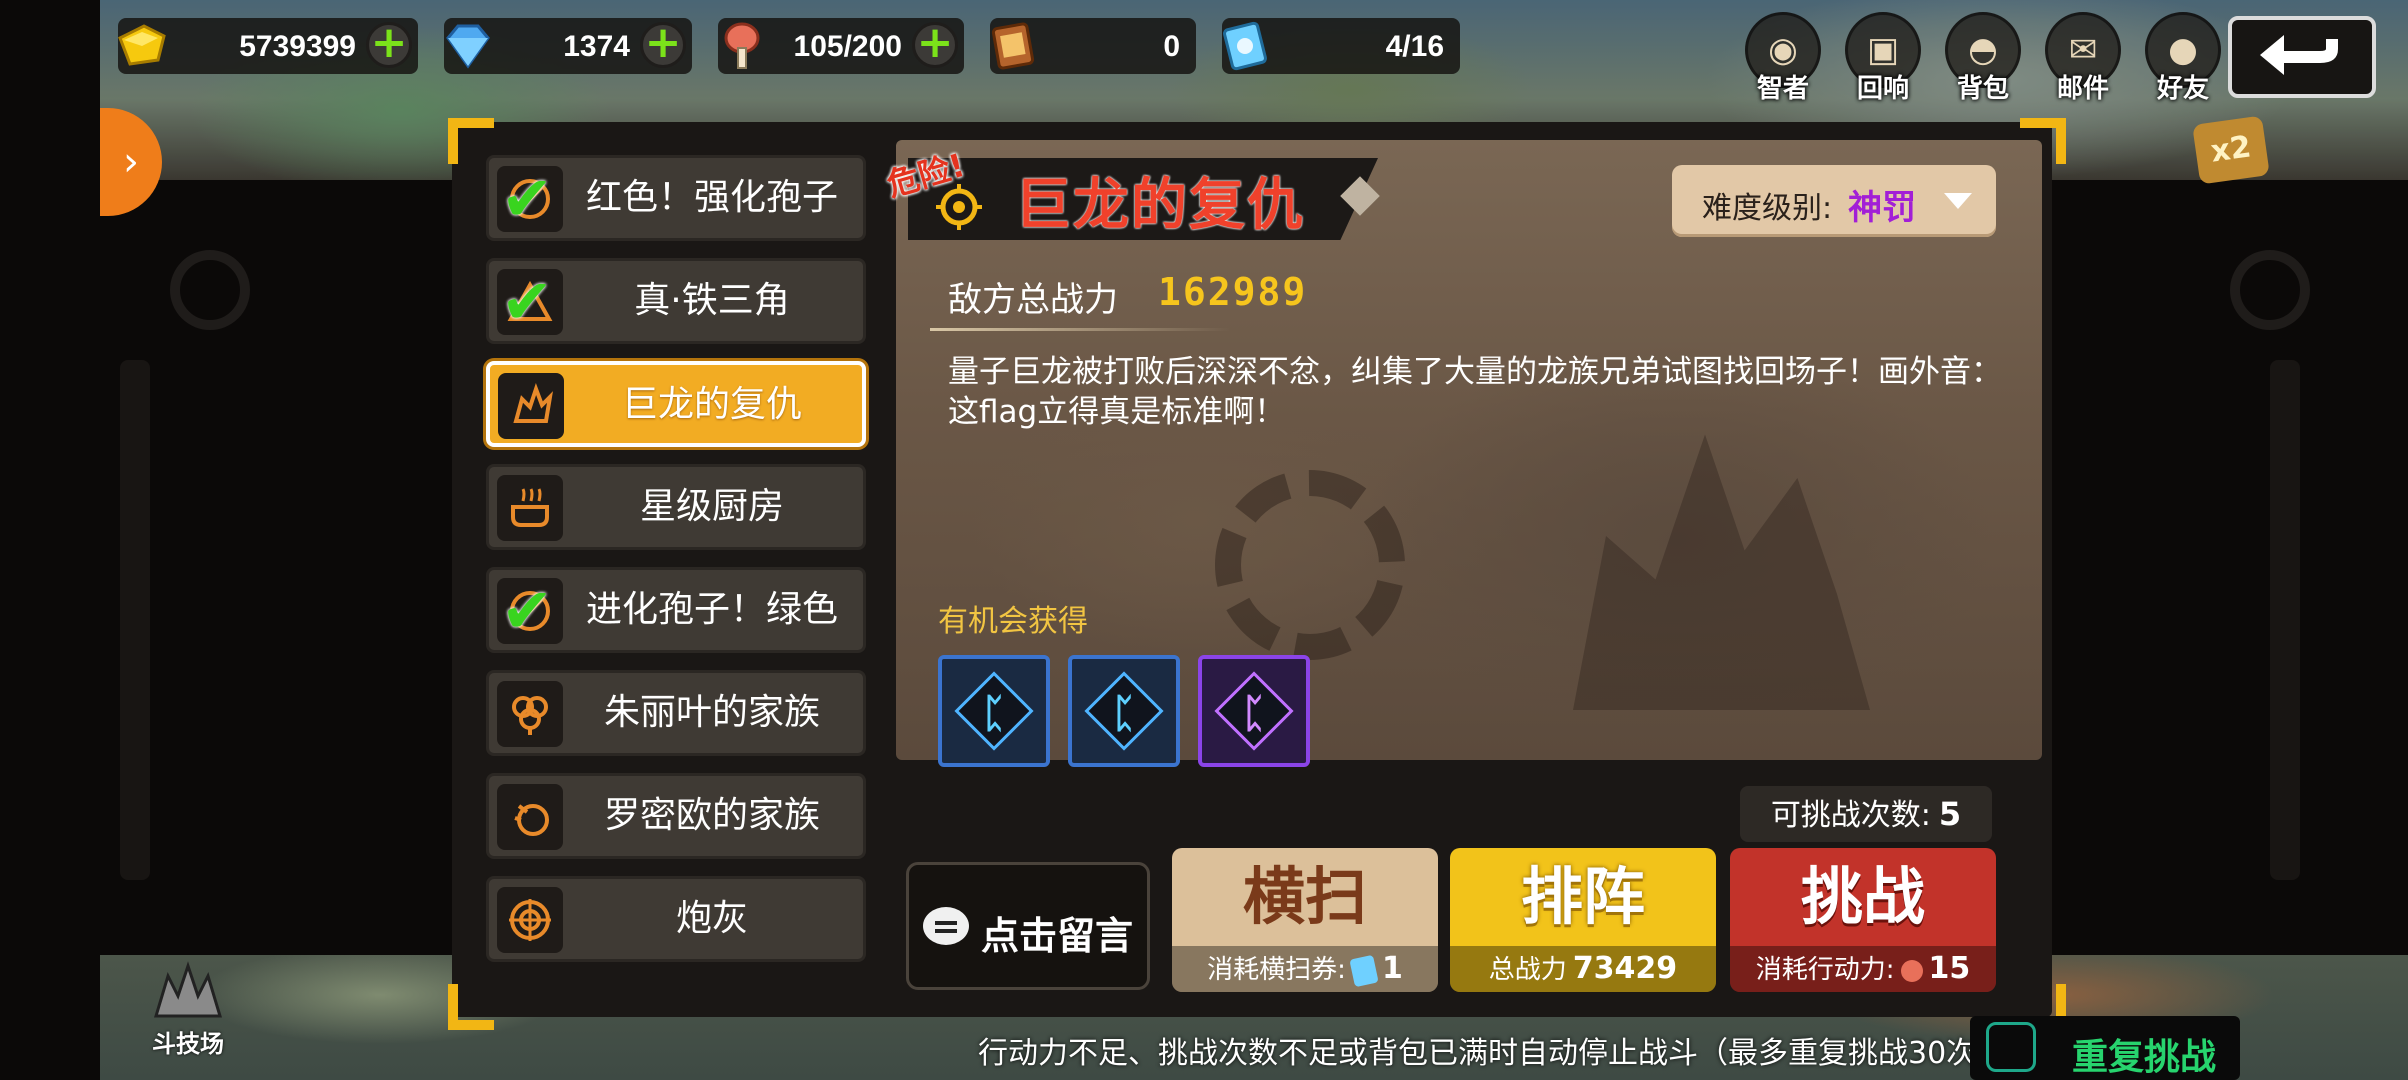 The height and width of the screenshot is (1080, 2408). Describe the element at coordinates (1057, 936) in the screenshot. I see `comment-button-label: 点击留言` at that location.